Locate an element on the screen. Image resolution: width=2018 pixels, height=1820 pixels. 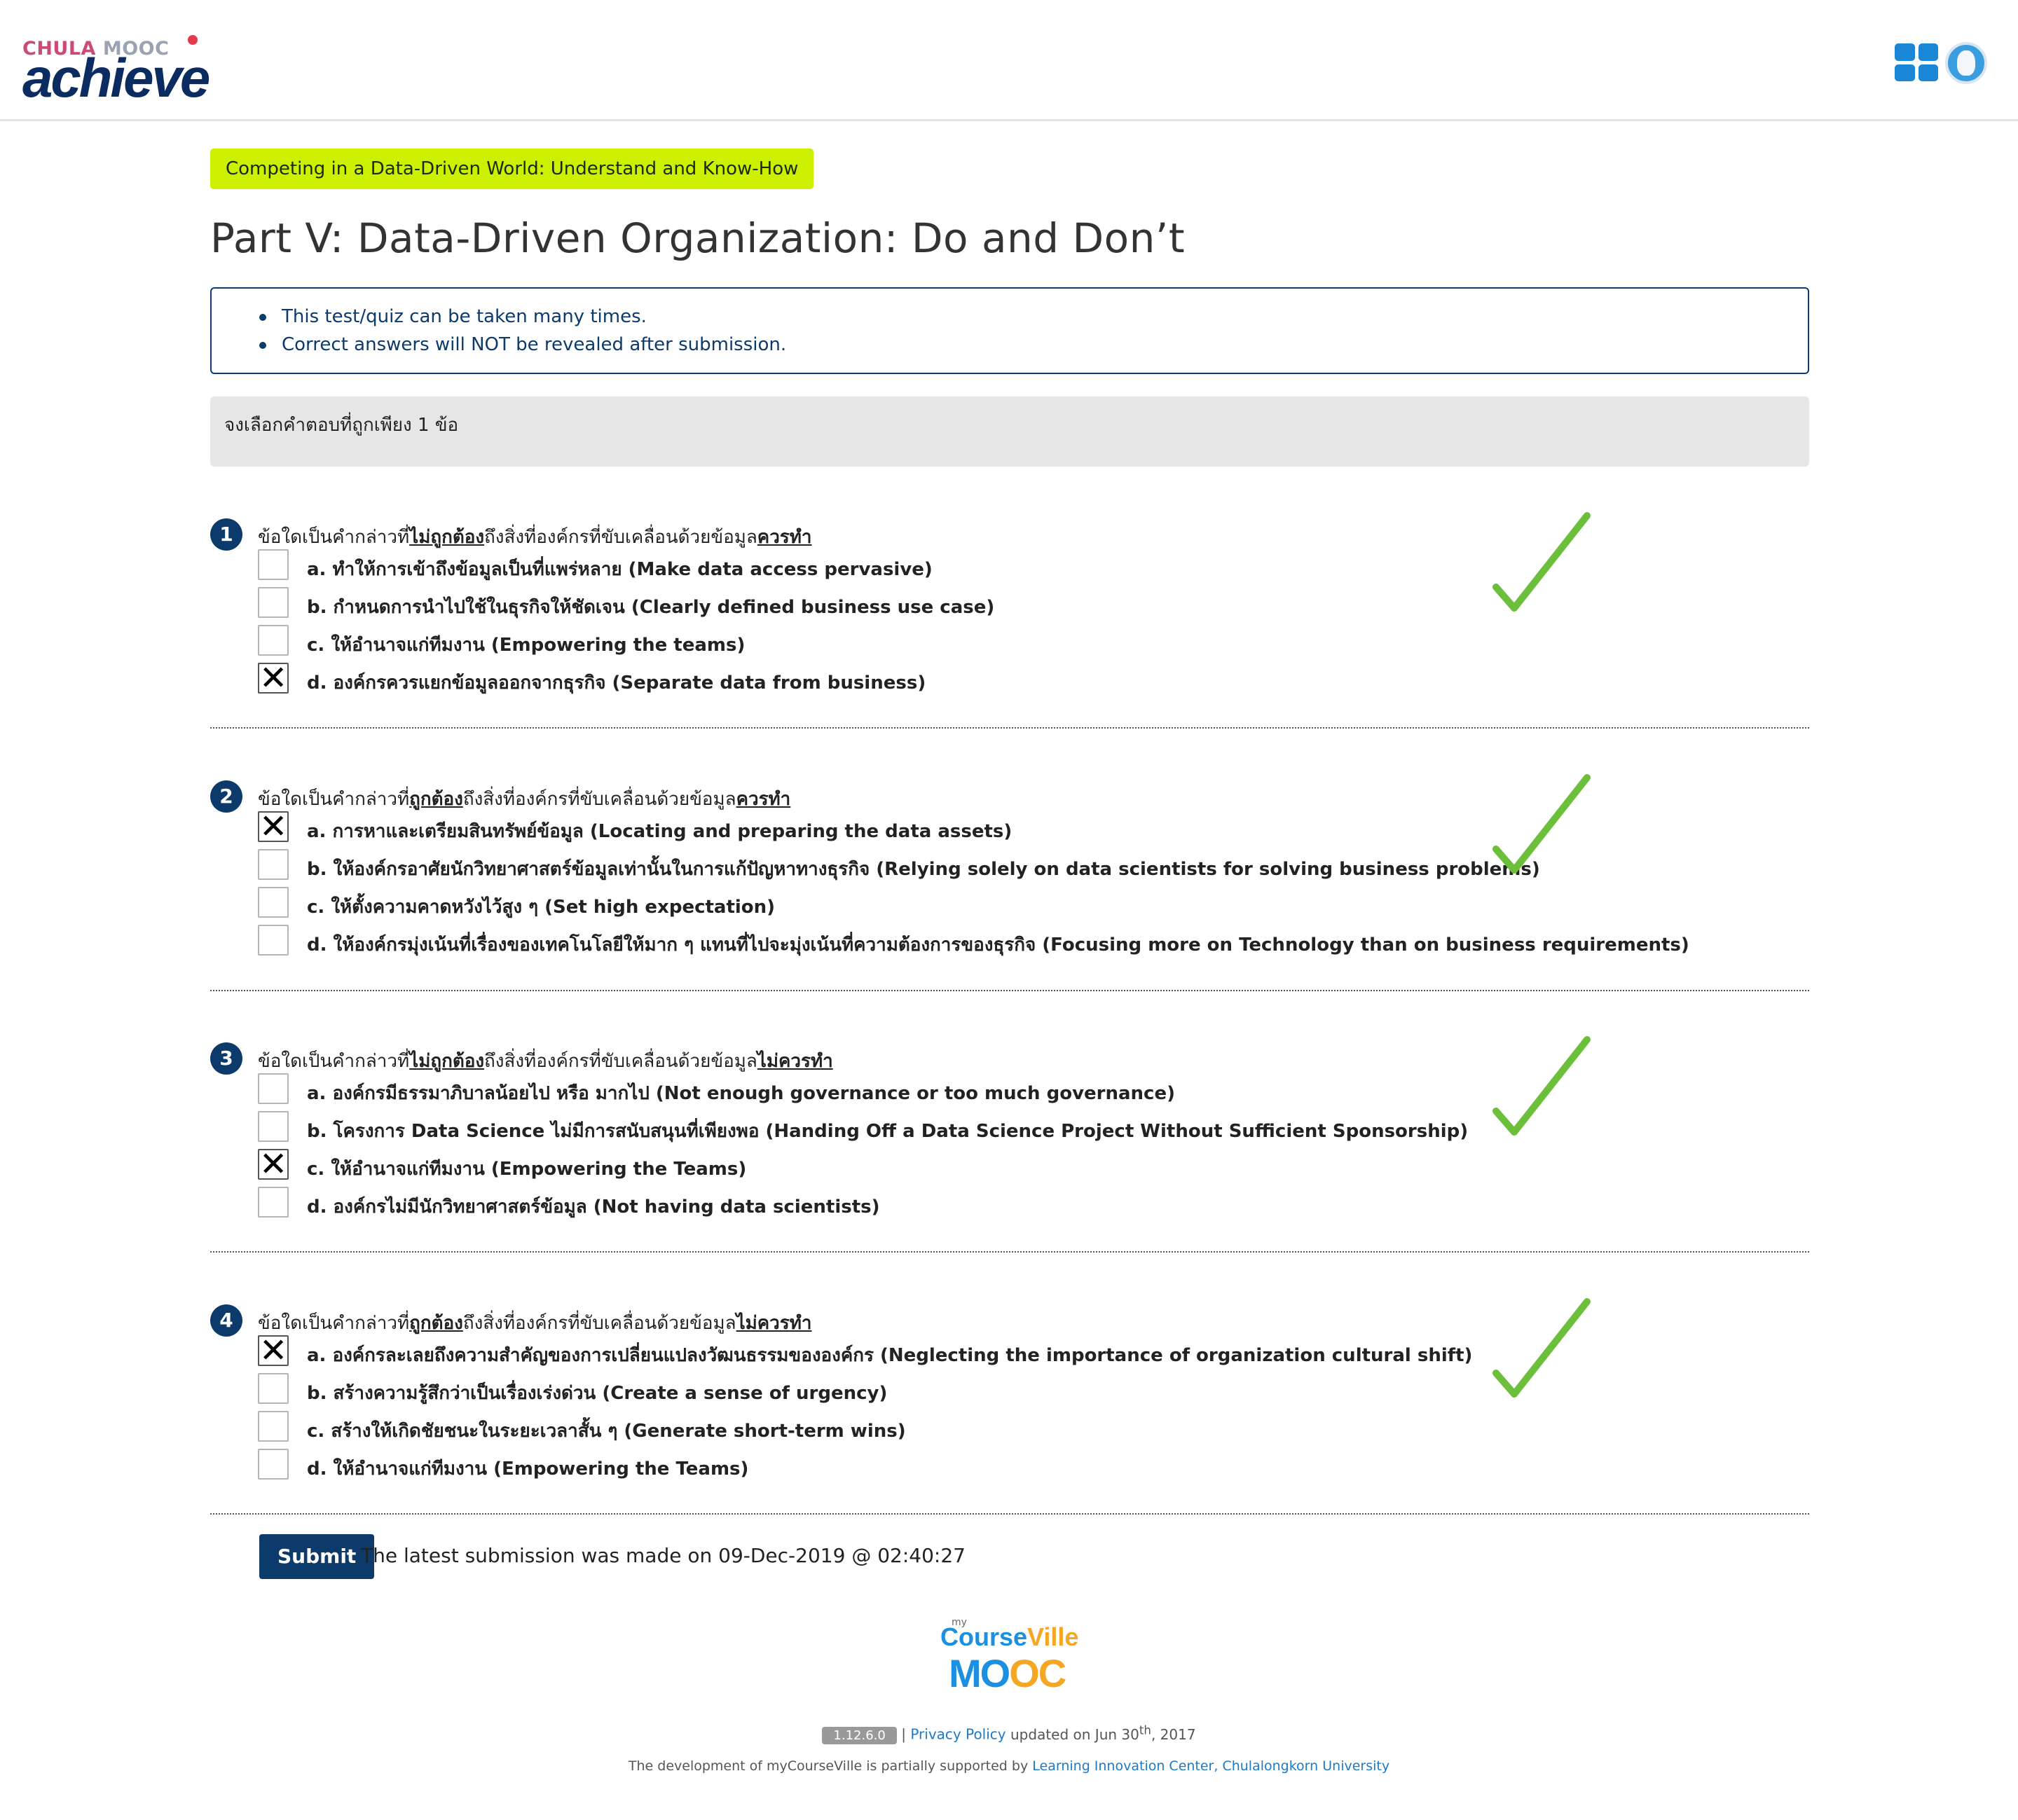
question-number-badge: 1 is located at coordinates (226, 534).